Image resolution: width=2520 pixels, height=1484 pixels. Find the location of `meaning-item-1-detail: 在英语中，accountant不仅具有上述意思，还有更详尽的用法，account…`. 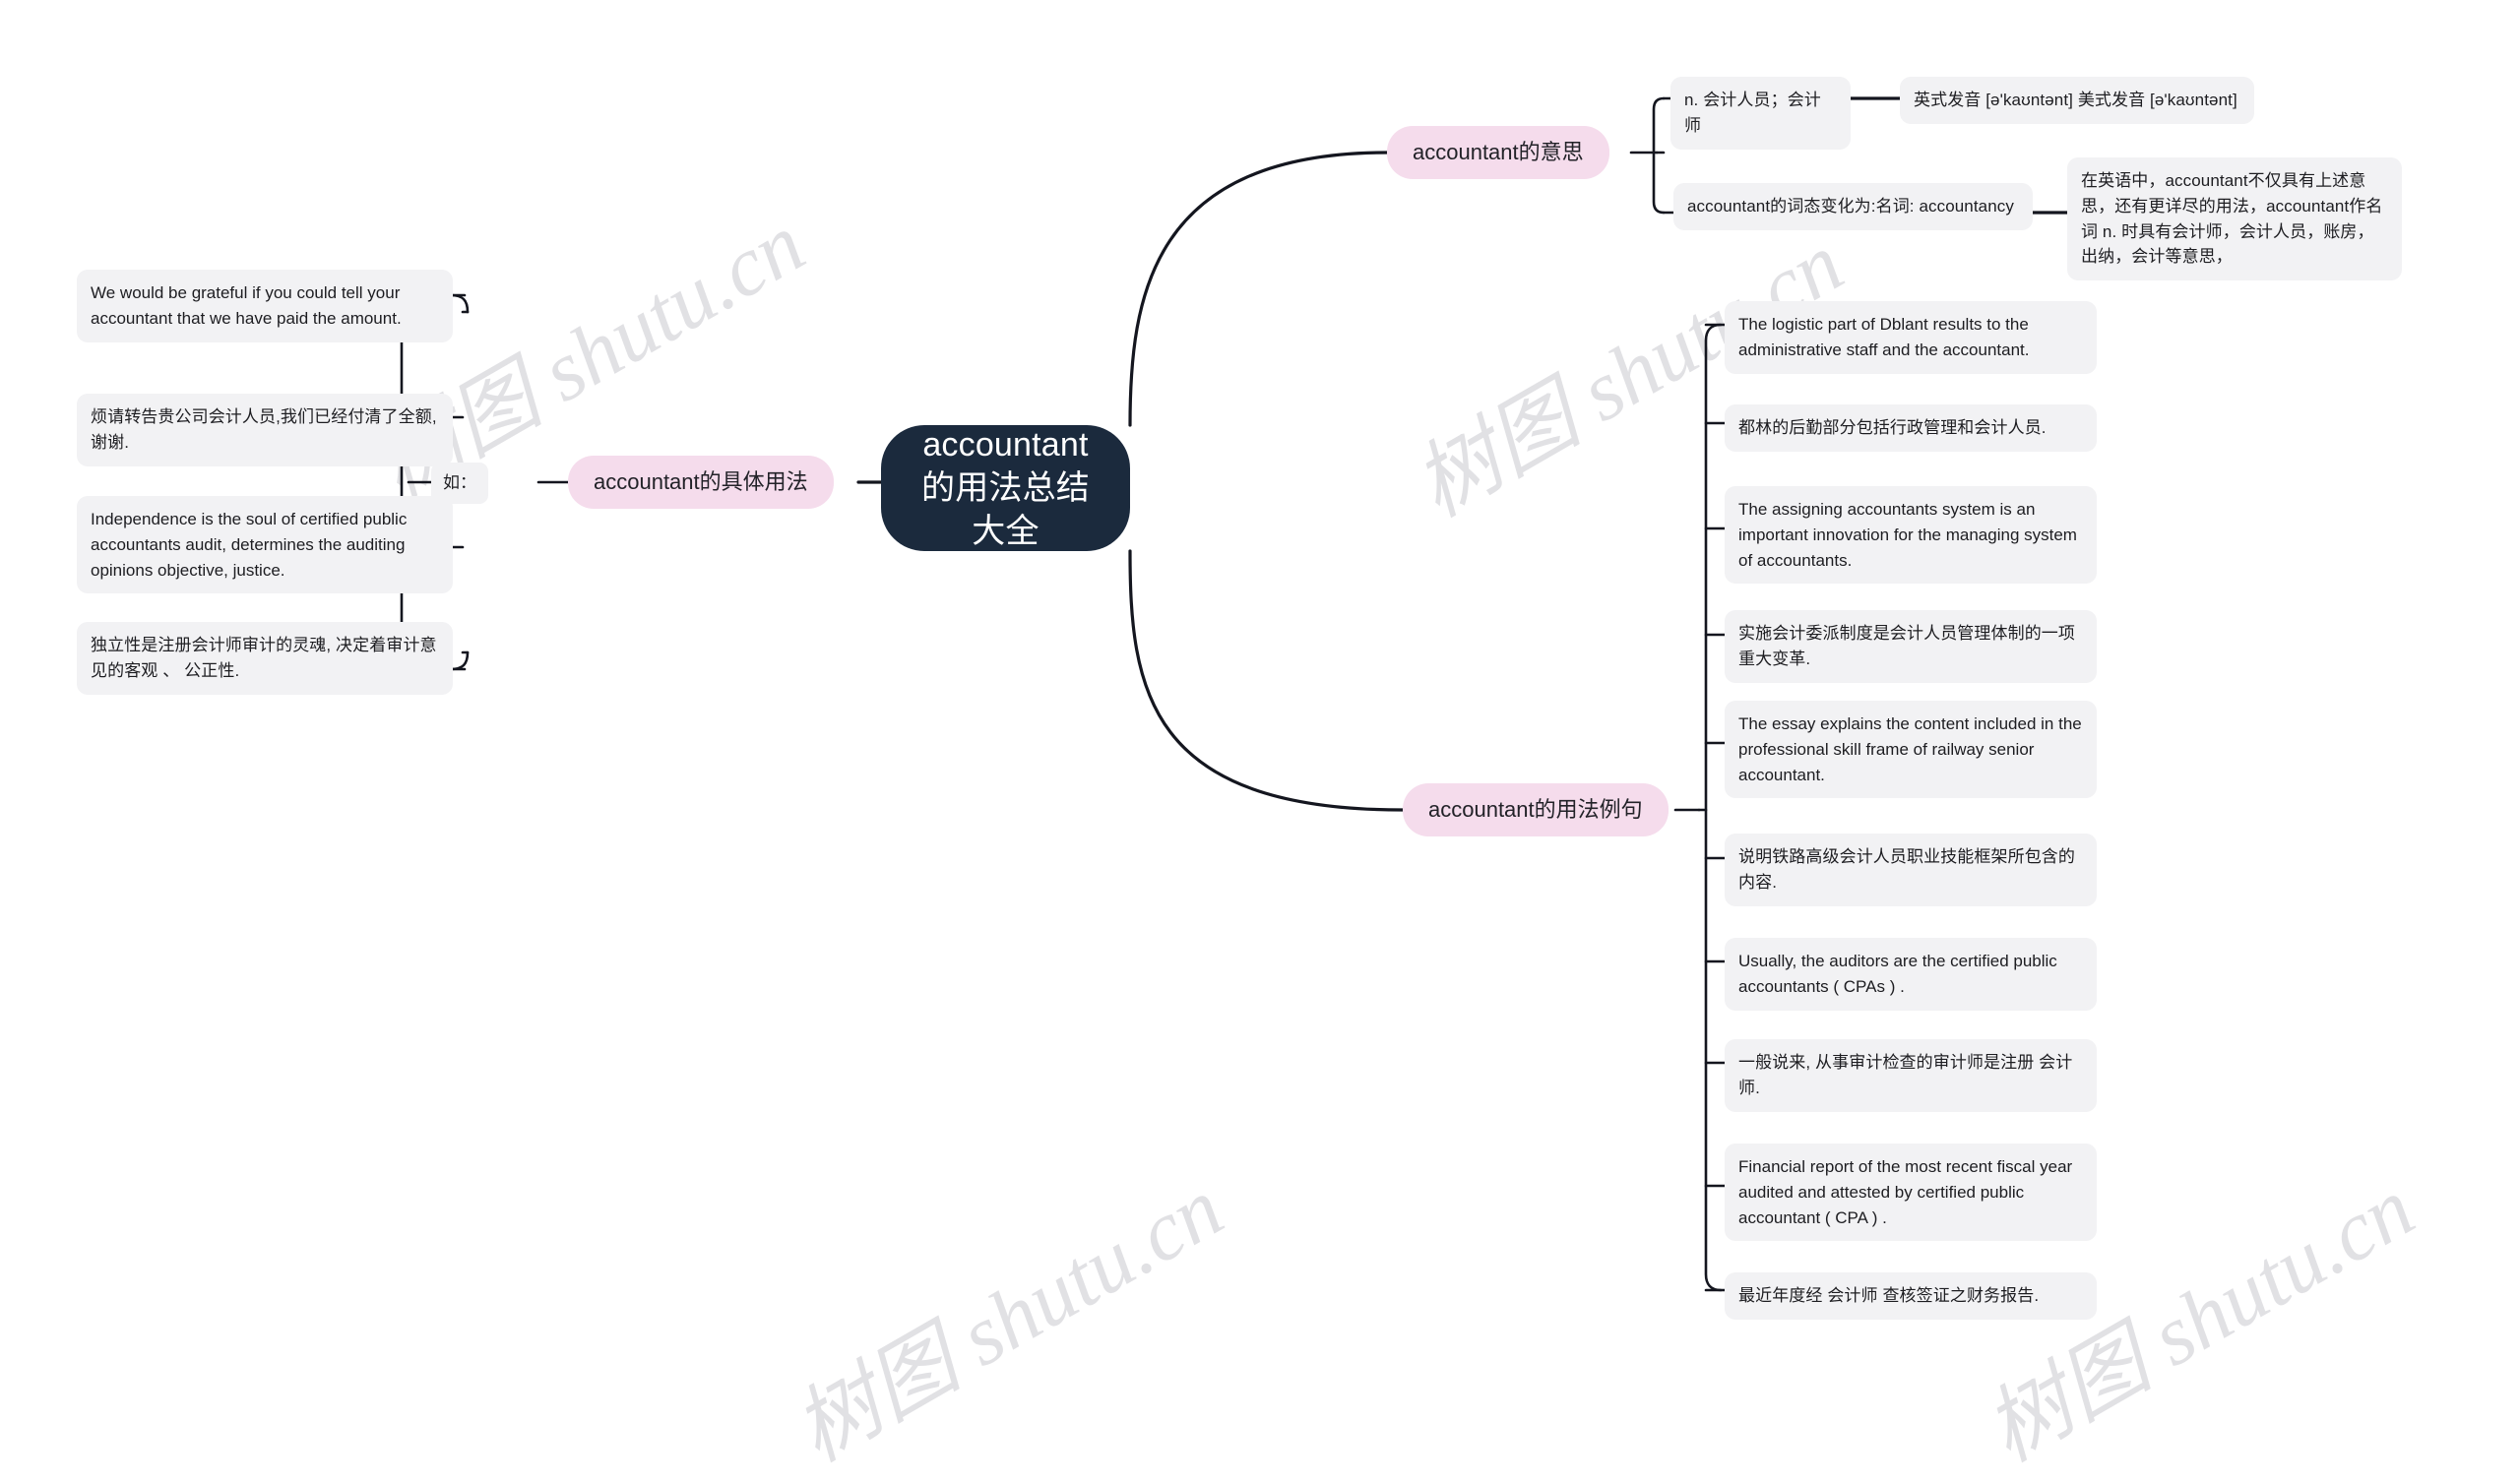

meaning-item-1-detail: 在英语中，accountant不仅具有上述意思，还有更详尽的用法，account… is located at coordinates (2234, 219).